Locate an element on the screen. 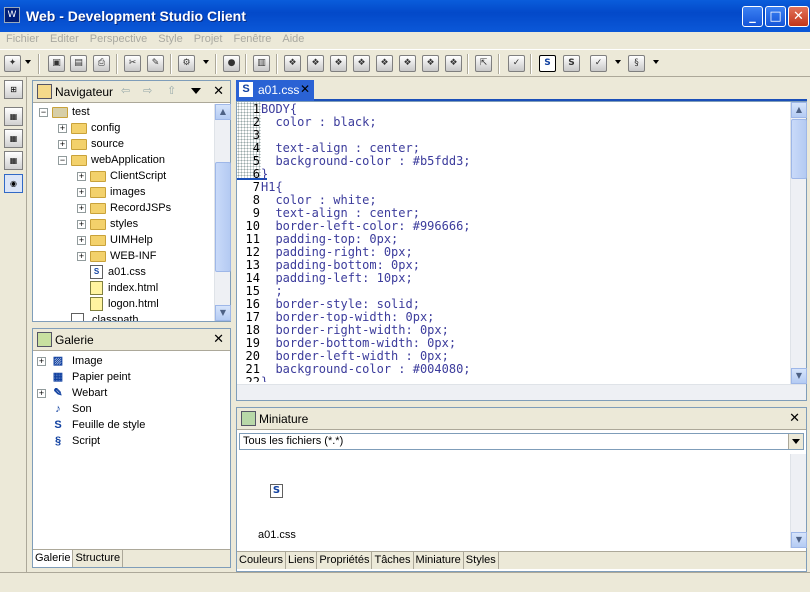  stylesheet-s-icon: S is located at coordinates (547, 63).